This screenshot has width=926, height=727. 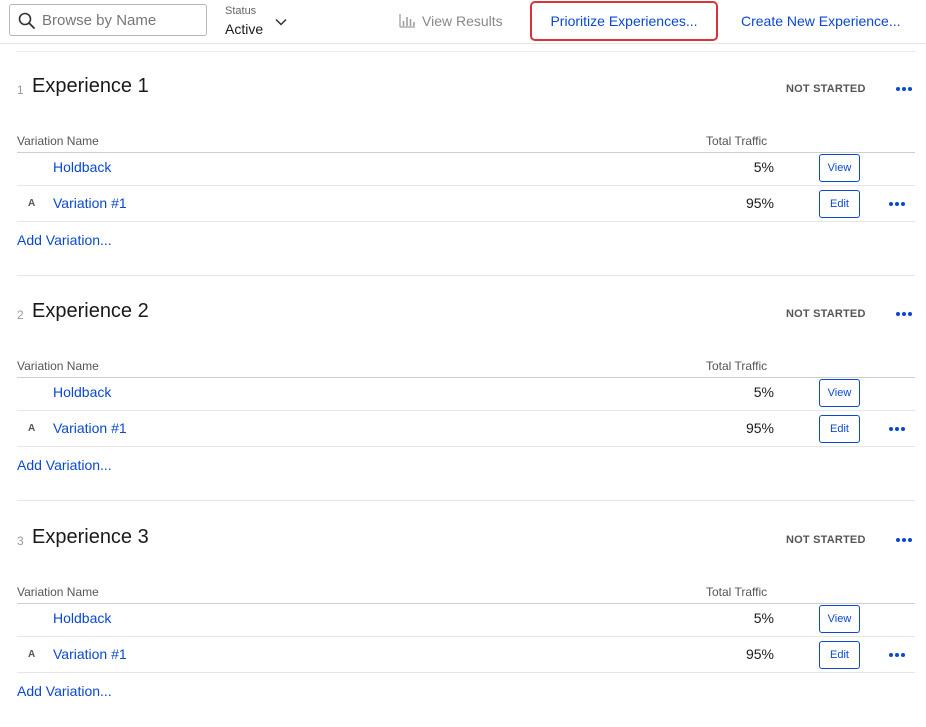 I want to click on experience-number: 2, so click(x=20, y=315).